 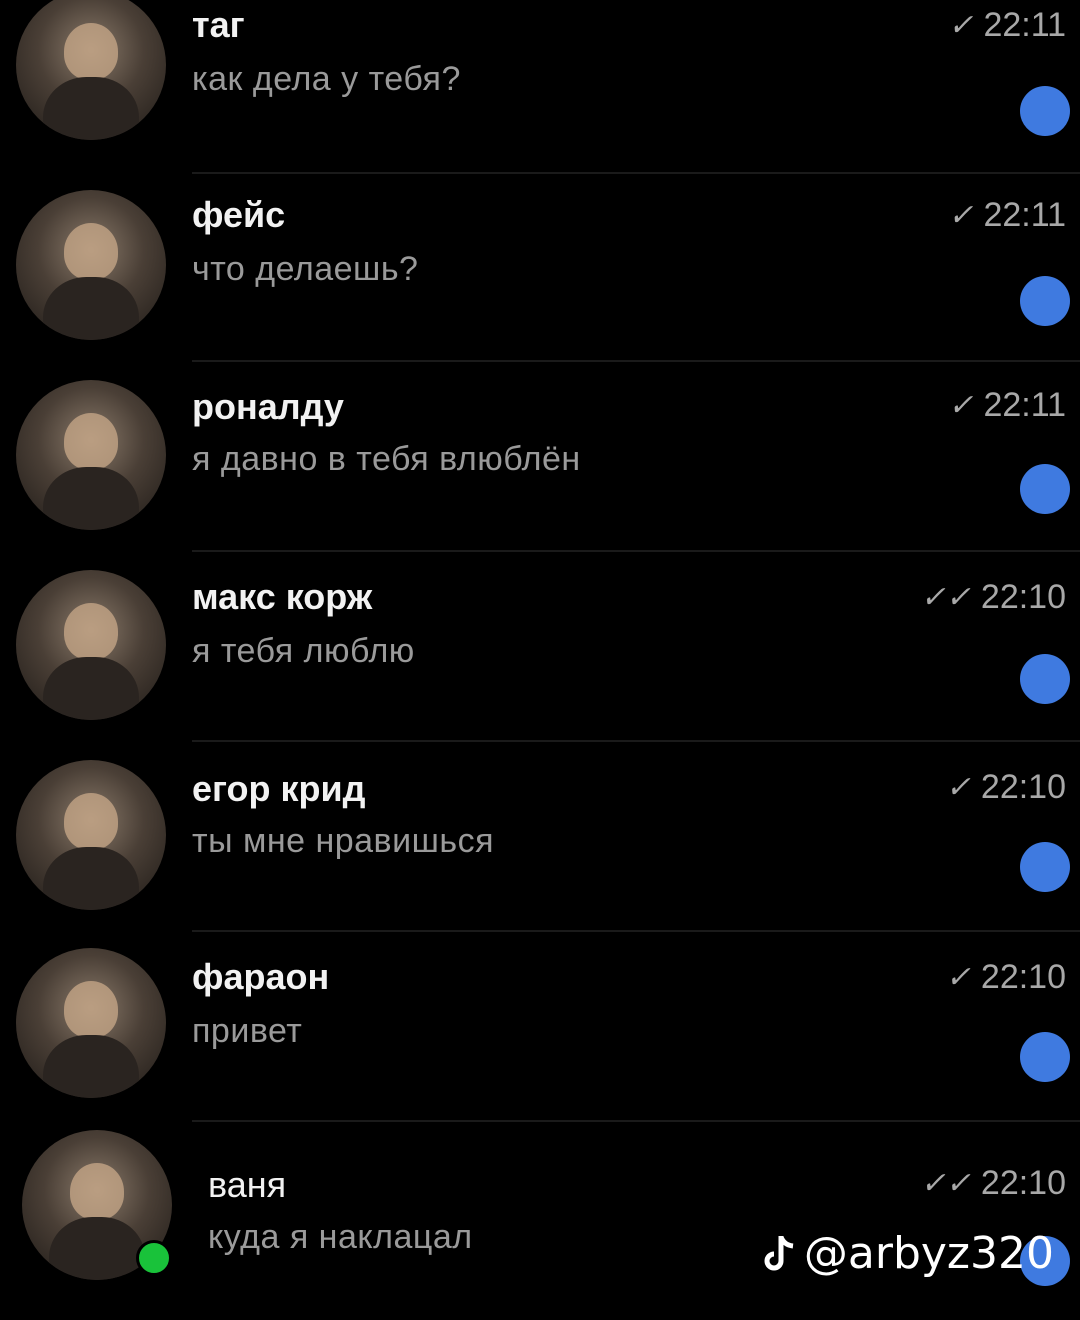 What do you see at coordinates (303, 651) in the screenshot?
I see `chat-last-message: я тебя люблю` at bounding box center [303, 651].